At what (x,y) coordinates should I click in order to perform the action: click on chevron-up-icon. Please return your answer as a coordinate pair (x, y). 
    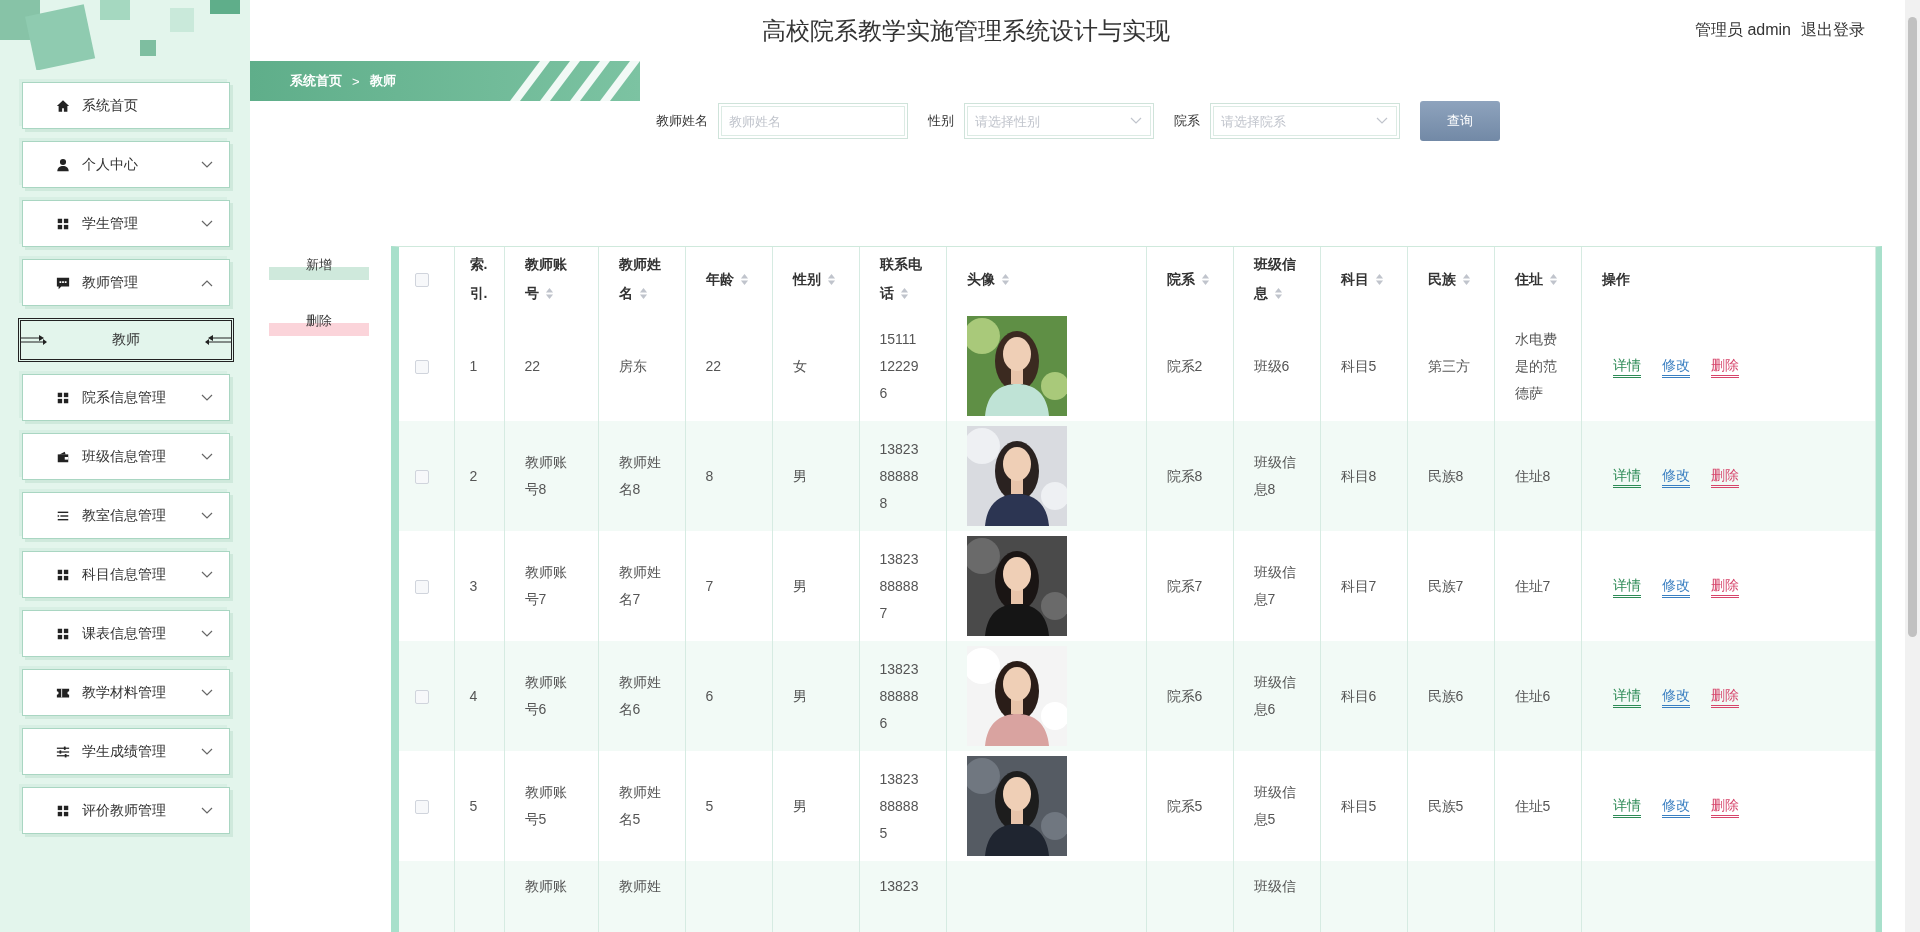
    Looking at the image, I should click on (207, 282).